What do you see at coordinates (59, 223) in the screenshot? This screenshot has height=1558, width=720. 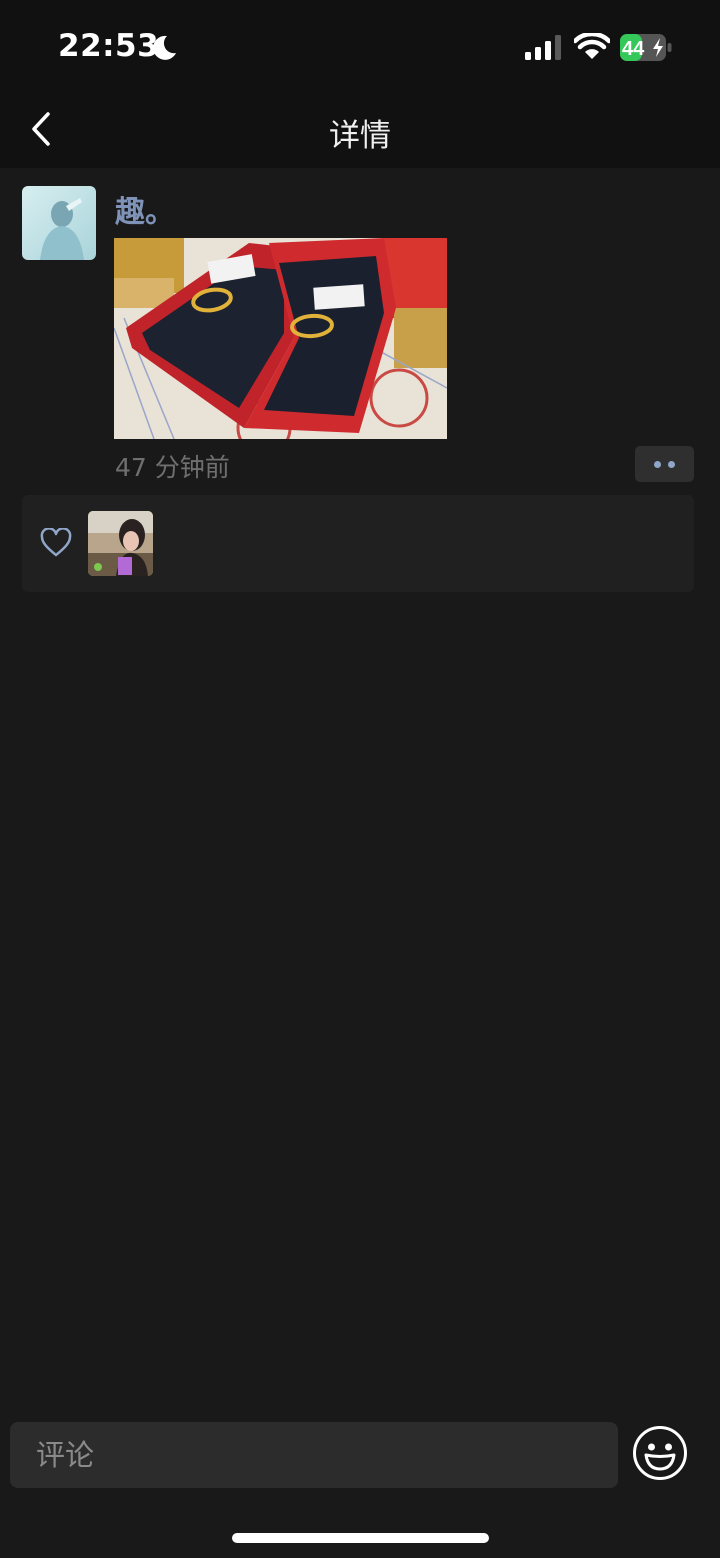 I see `author-avatar` at bounding box center [59, 223].